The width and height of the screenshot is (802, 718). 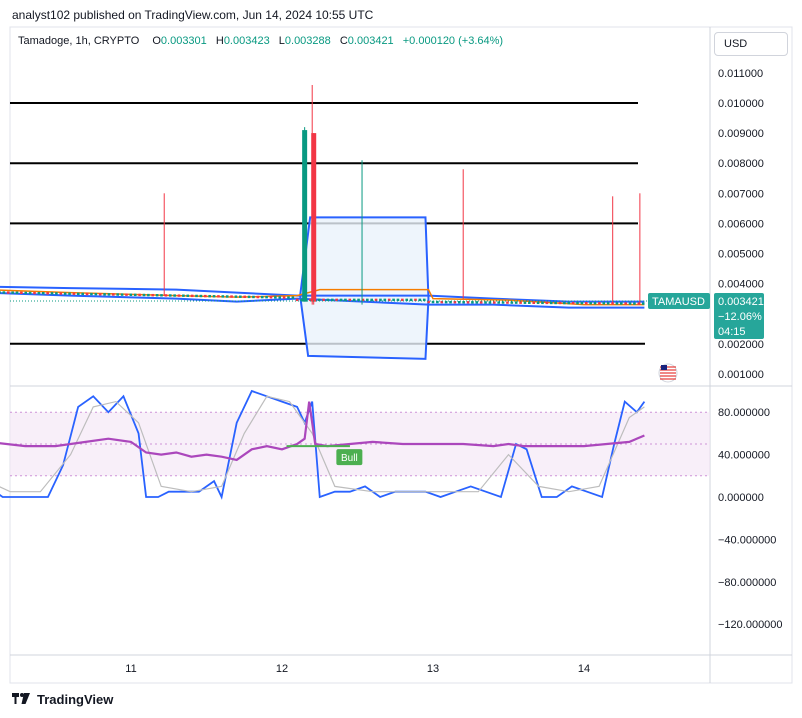 What do you see at coordinates (741, 134) in the screenshot?
I see `price-tick-label: 0.009000` at bounding box center [741, 134].